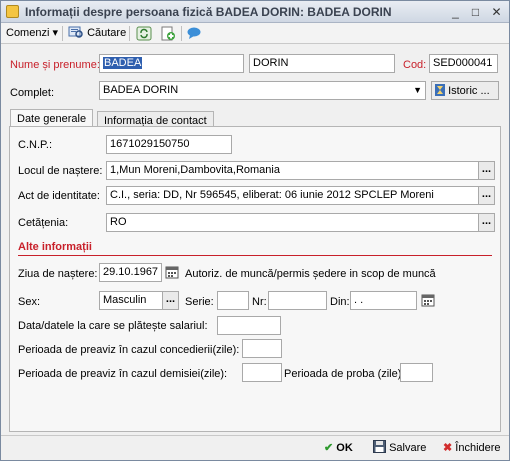 The width and height of the screenshot is (510, 461). I want to click on cnp-input: 1671029150750, so click(169, 144).